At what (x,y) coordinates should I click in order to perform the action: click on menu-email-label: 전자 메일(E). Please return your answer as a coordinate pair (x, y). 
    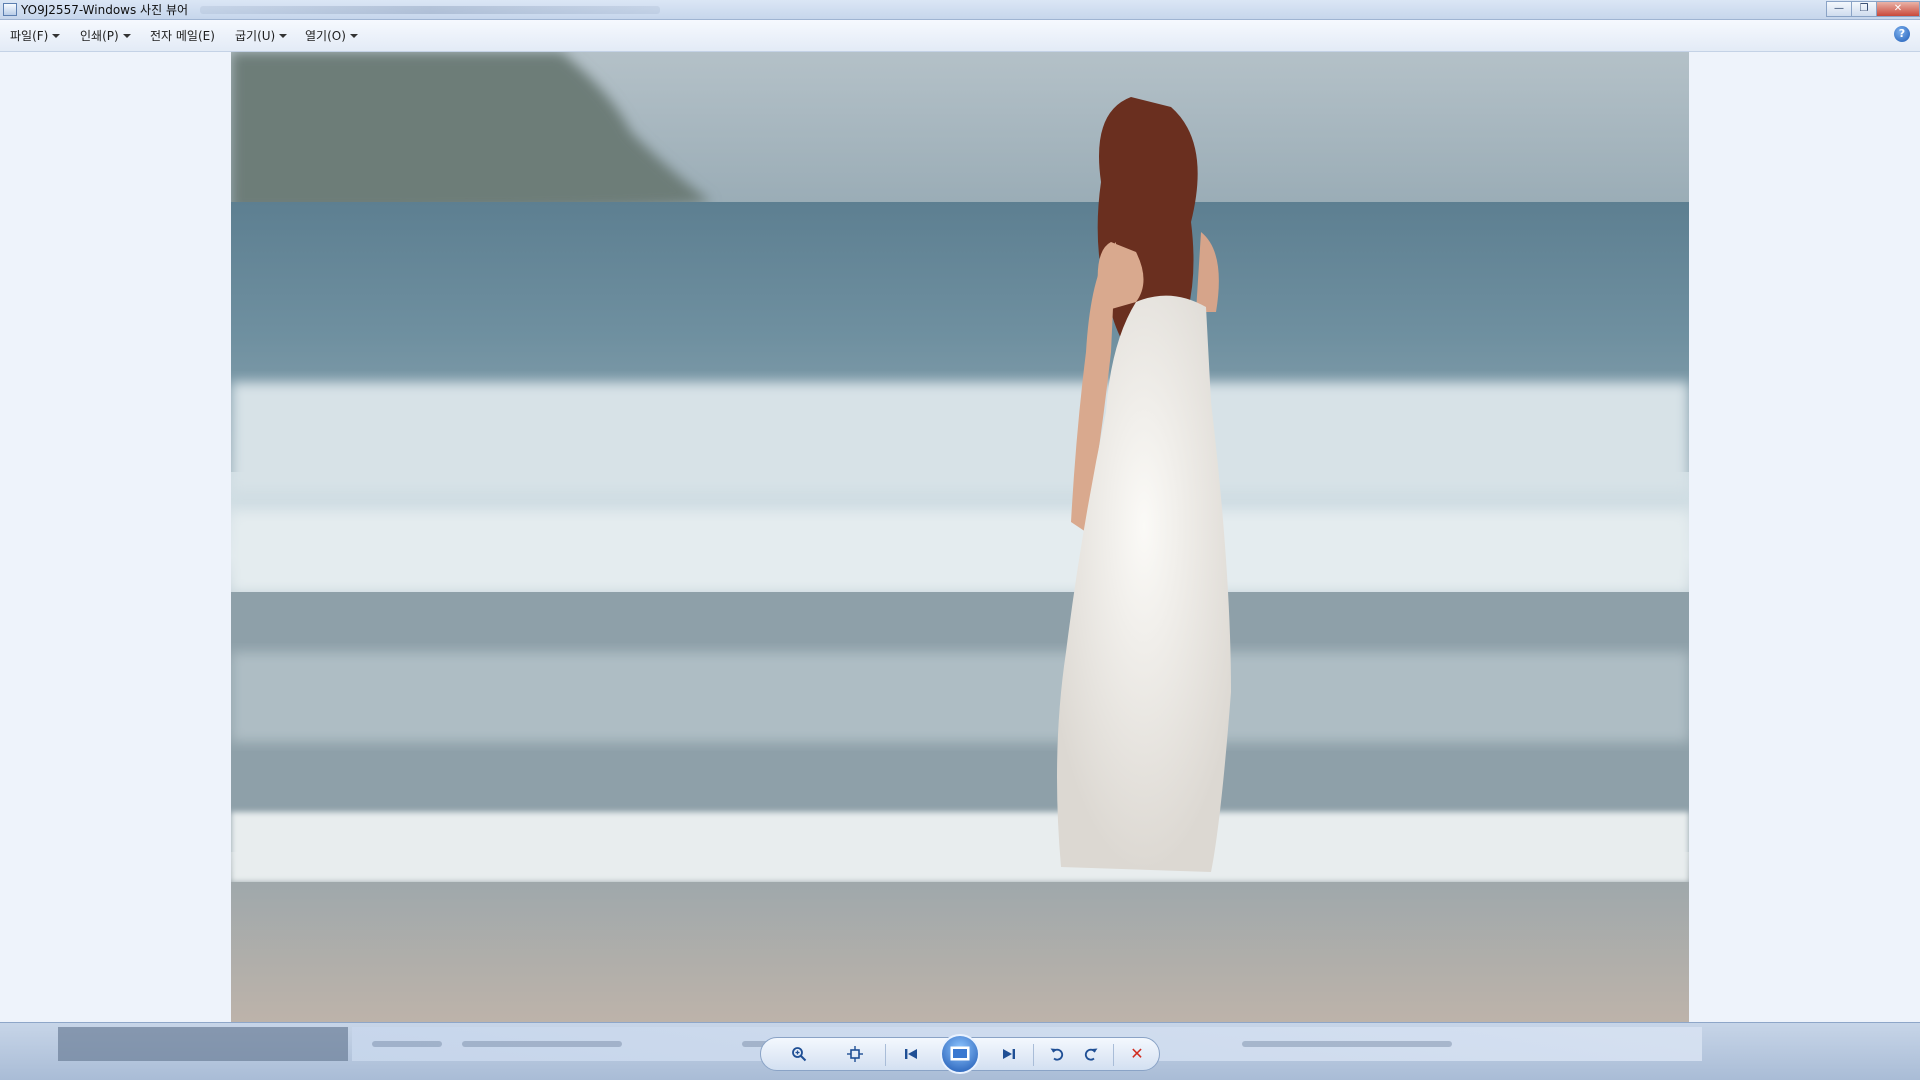
    Looking at the image, I should click on (182, 36).